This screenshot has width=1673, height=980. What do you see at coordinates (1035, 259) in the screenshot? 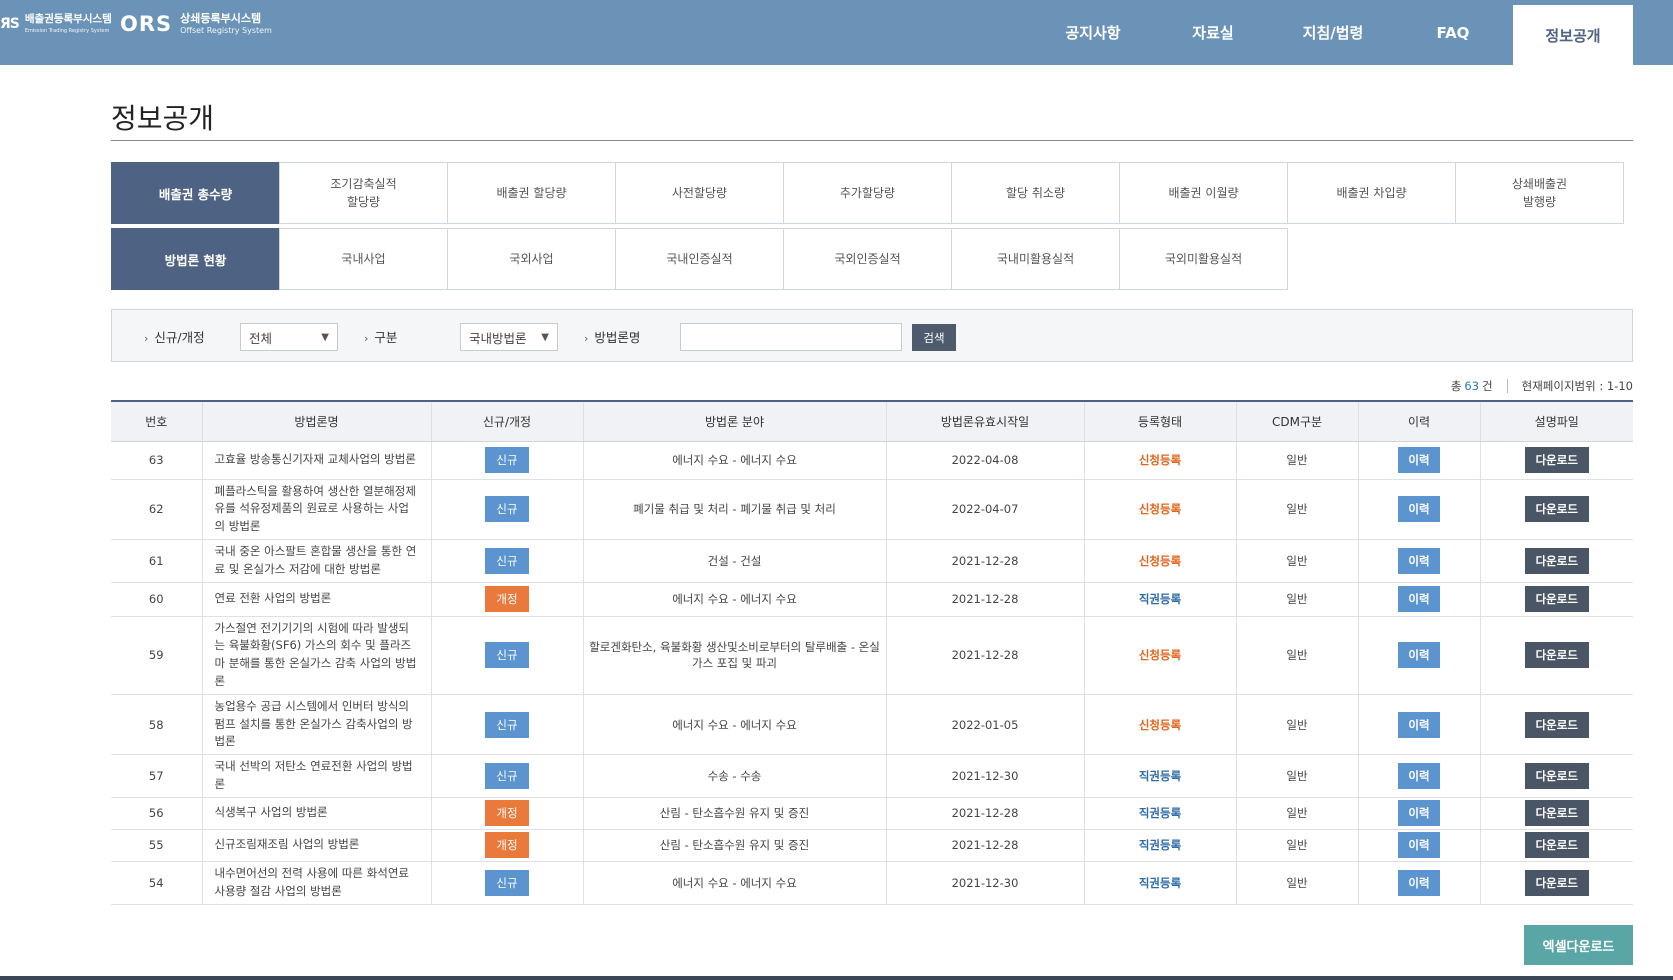
I see `tab-domestic-unused: 국내미활용실적` at bounding box center [1035, 259].